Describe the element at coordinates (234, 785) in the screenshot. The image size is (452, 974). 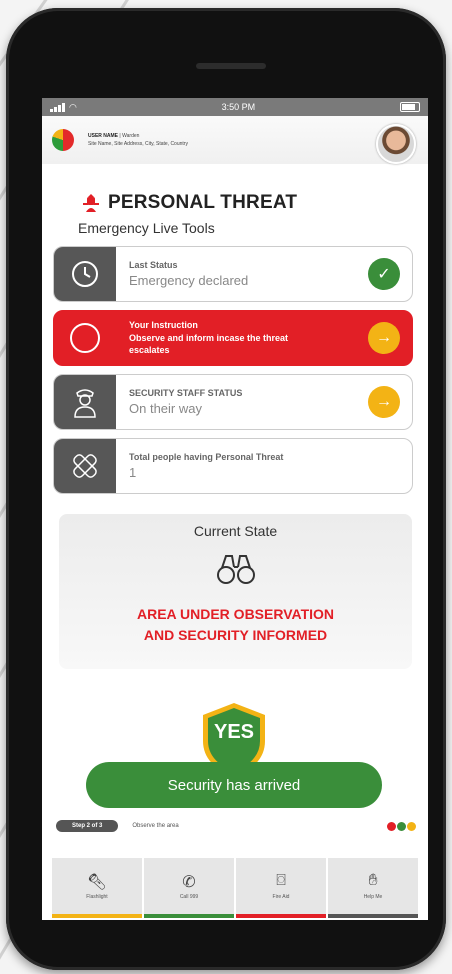
I see `security-arrived-button: Security has arrived` at that location.